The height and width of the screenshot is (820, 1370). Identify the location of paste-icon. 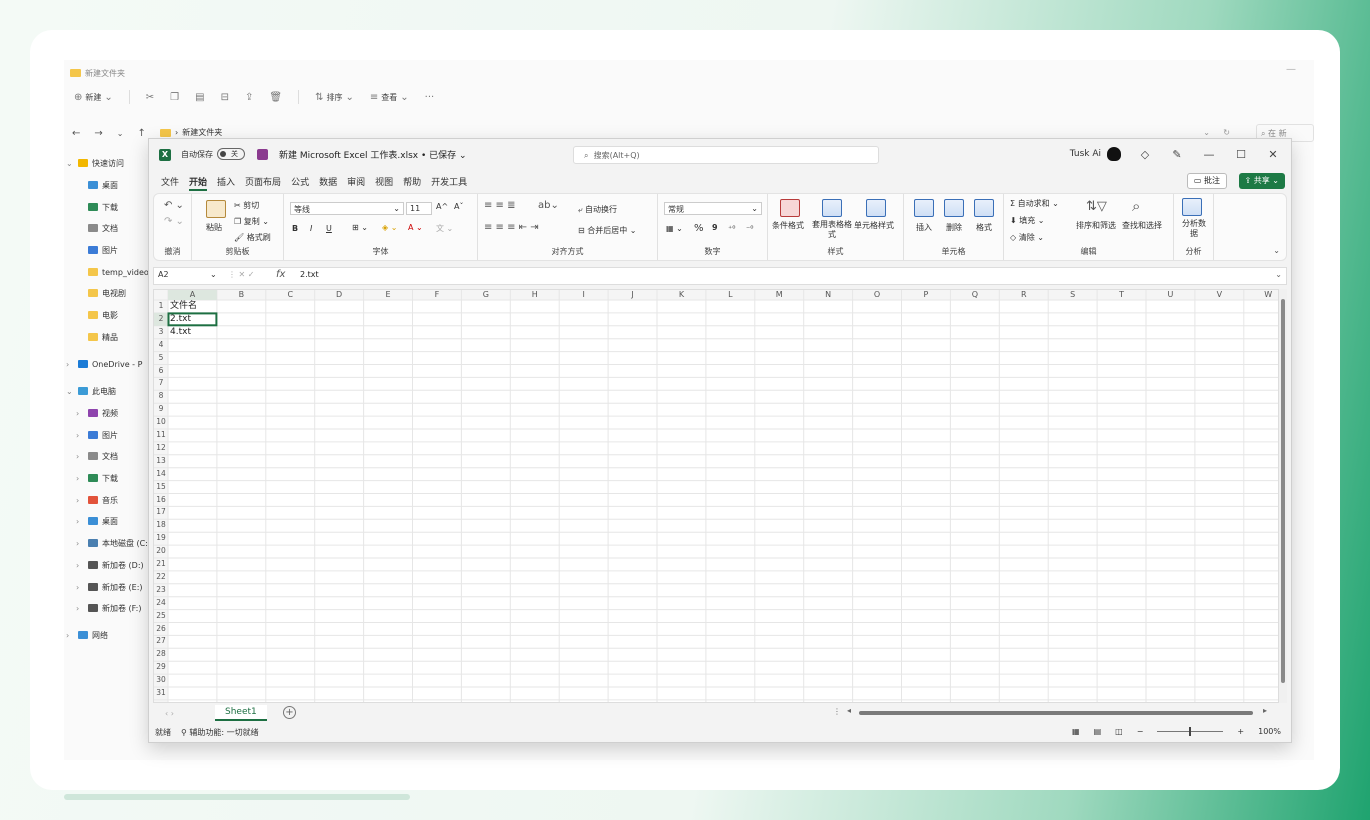
(216, 209).